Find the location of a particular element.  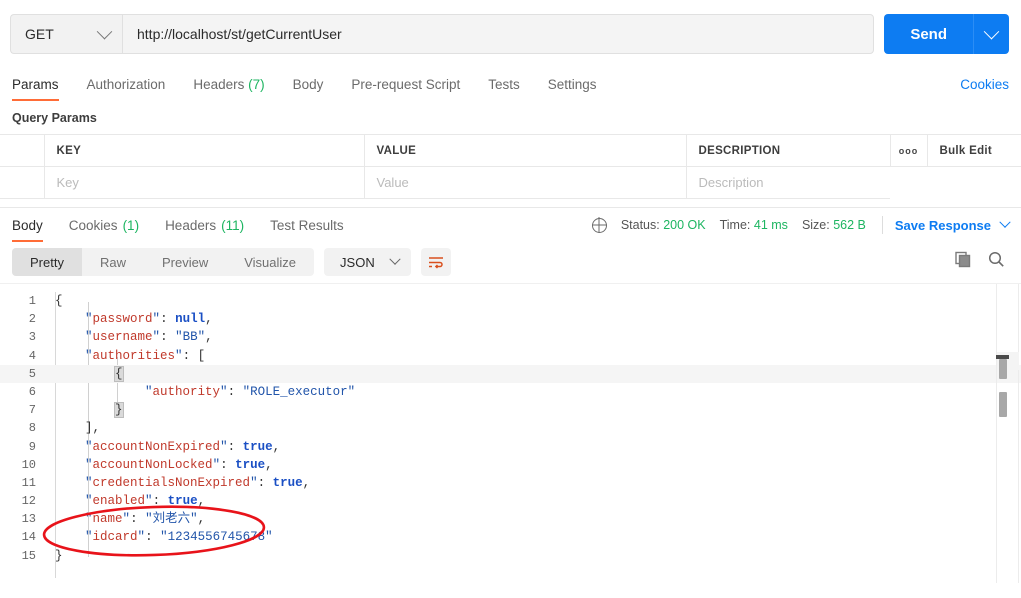

line-number: 3 is located at coordinates (32, 337).